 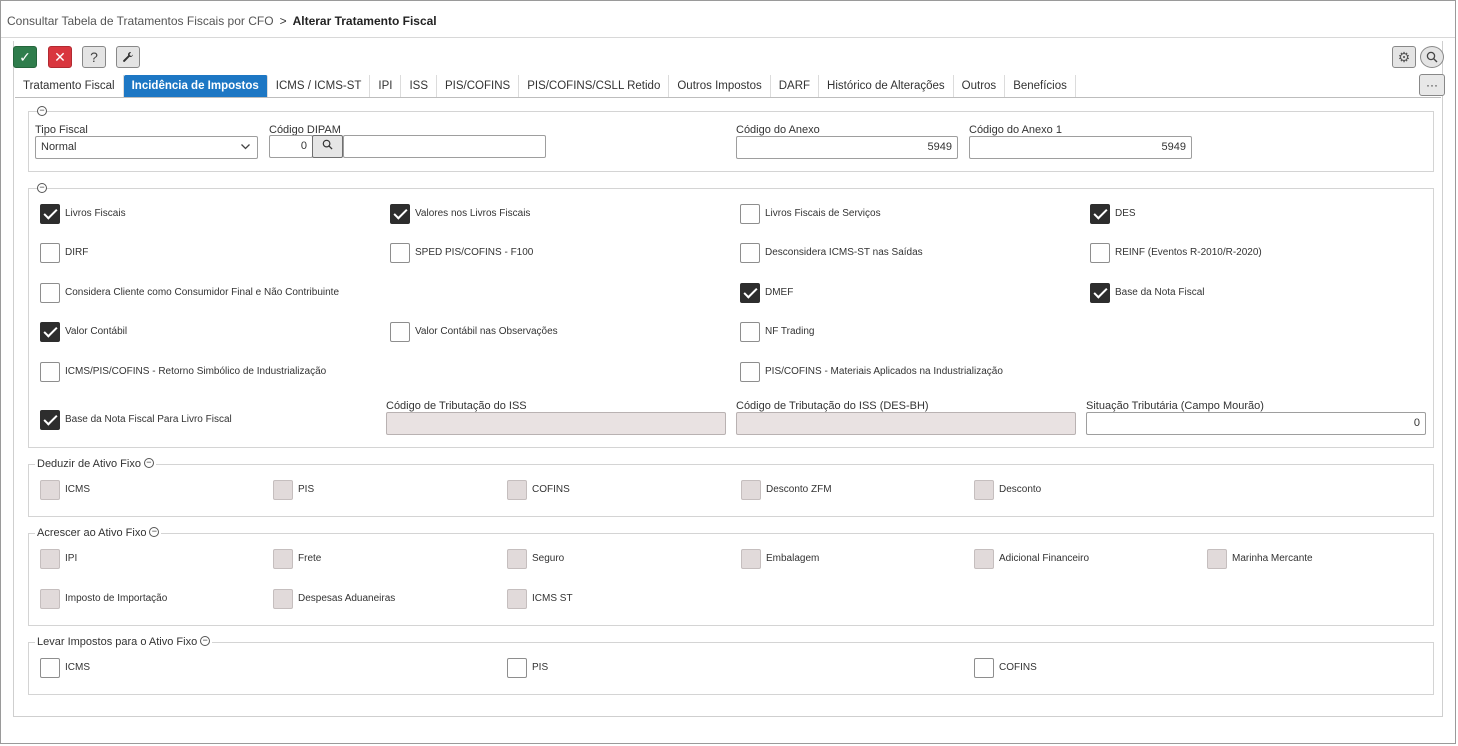 What do you see at coordinates (750, 372) in the screenshot?
I see `pis-cofins-materiais-aplicados-na-industrializacao-checkbox` at bounding box center [750, 372].